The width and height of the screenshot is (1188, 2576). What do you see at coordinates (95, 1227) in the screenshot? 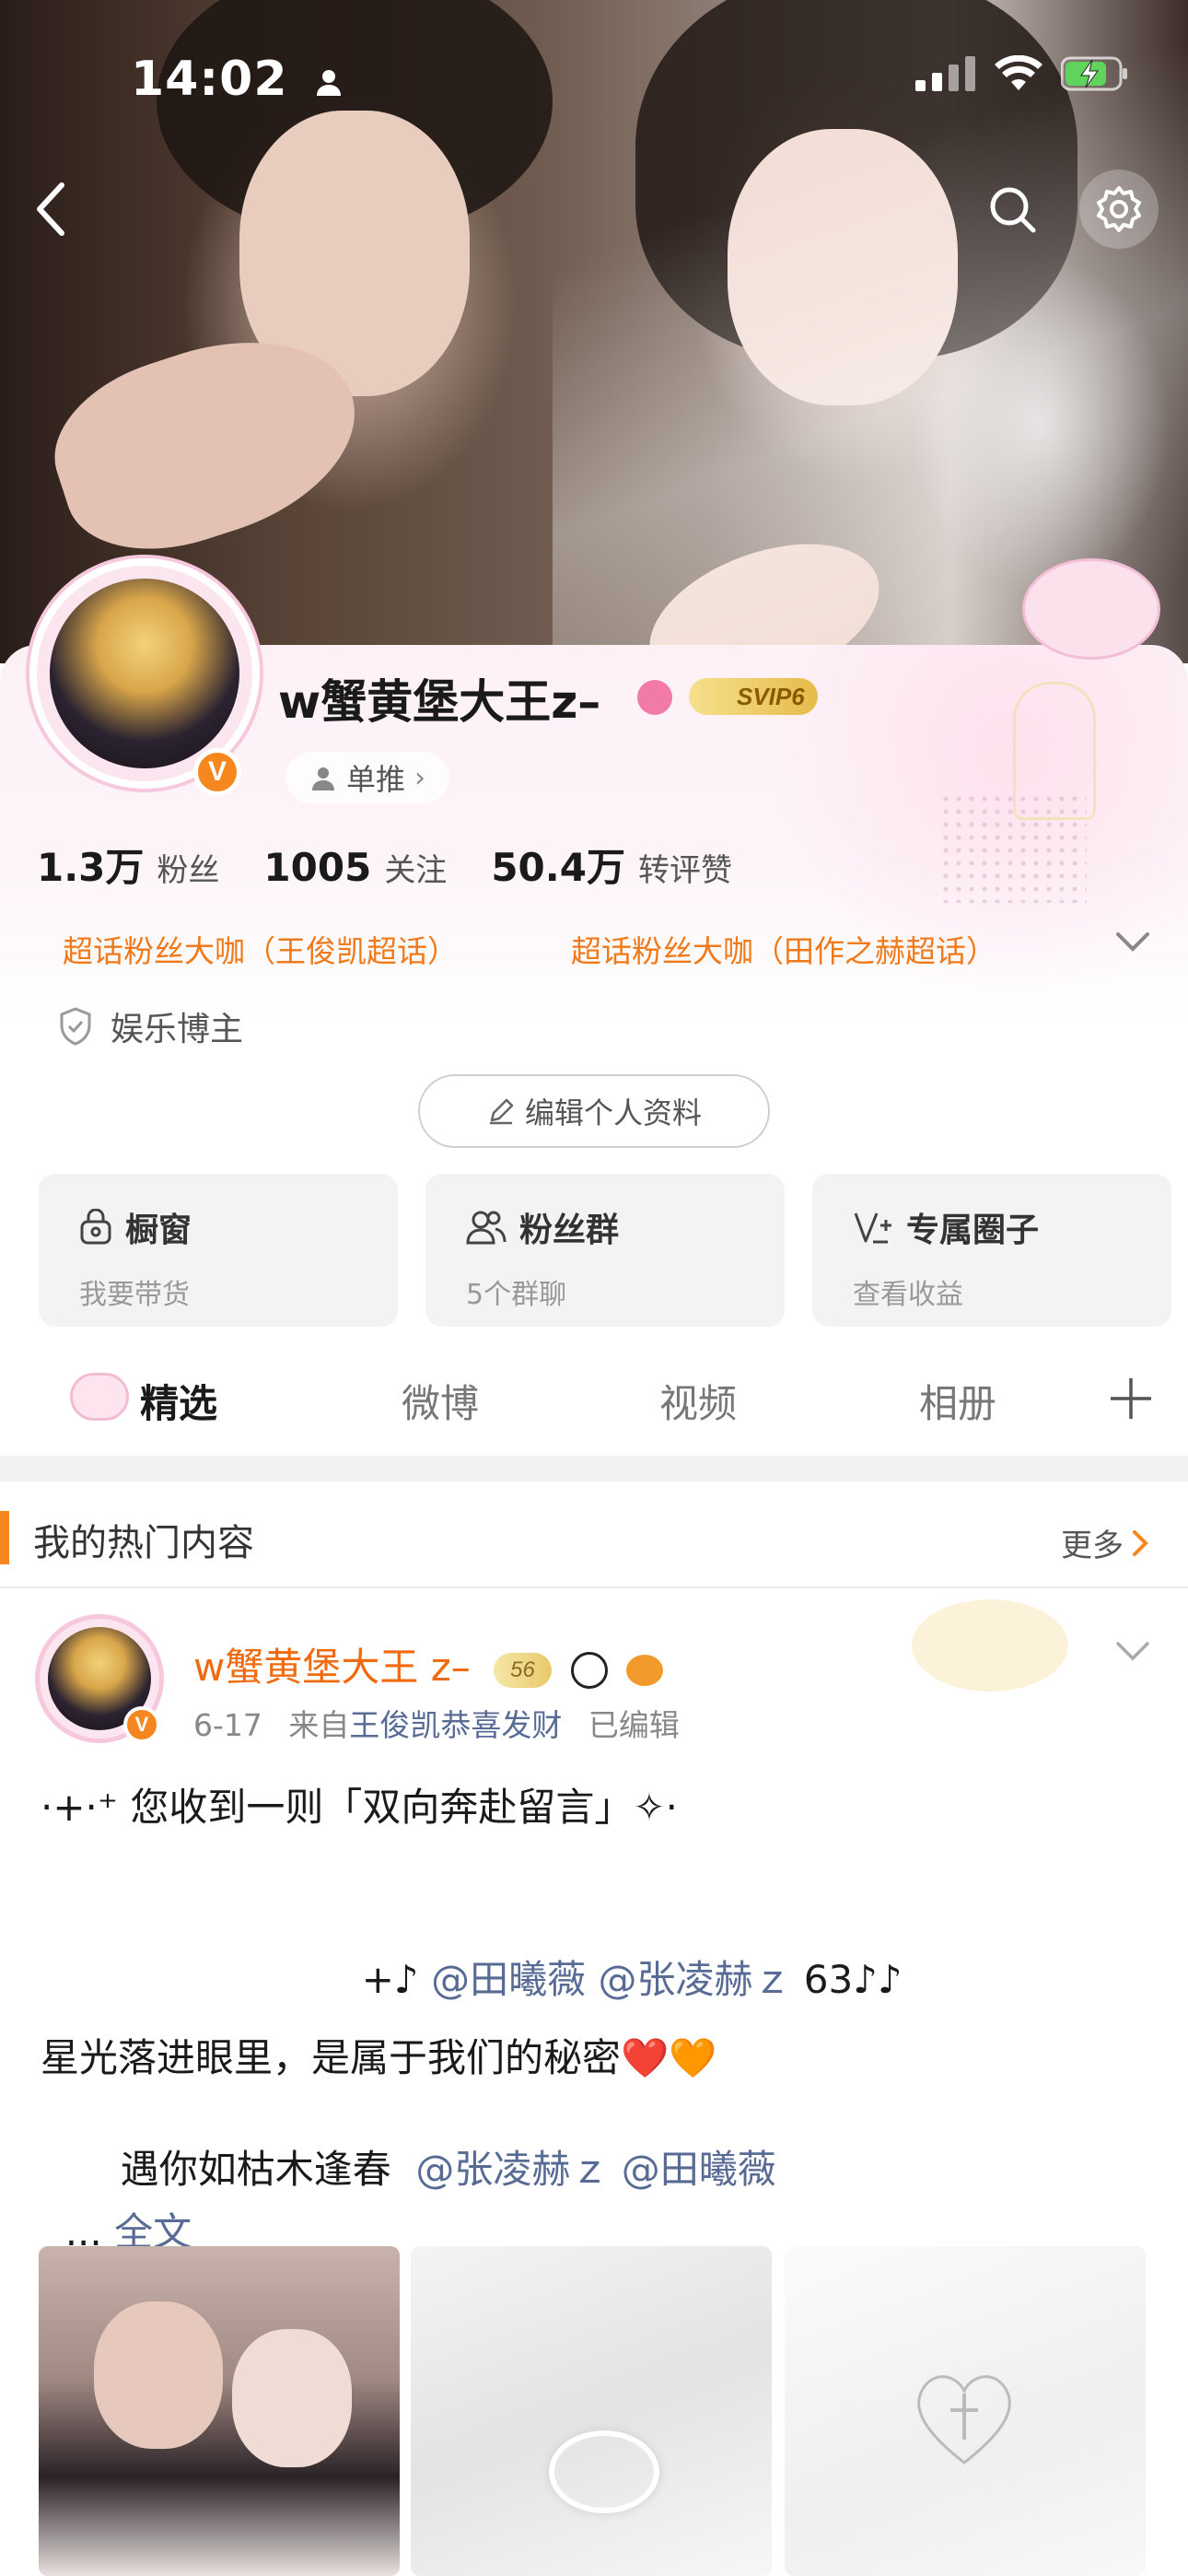
I see `bag-icon` at bounding box center [95, 1227].